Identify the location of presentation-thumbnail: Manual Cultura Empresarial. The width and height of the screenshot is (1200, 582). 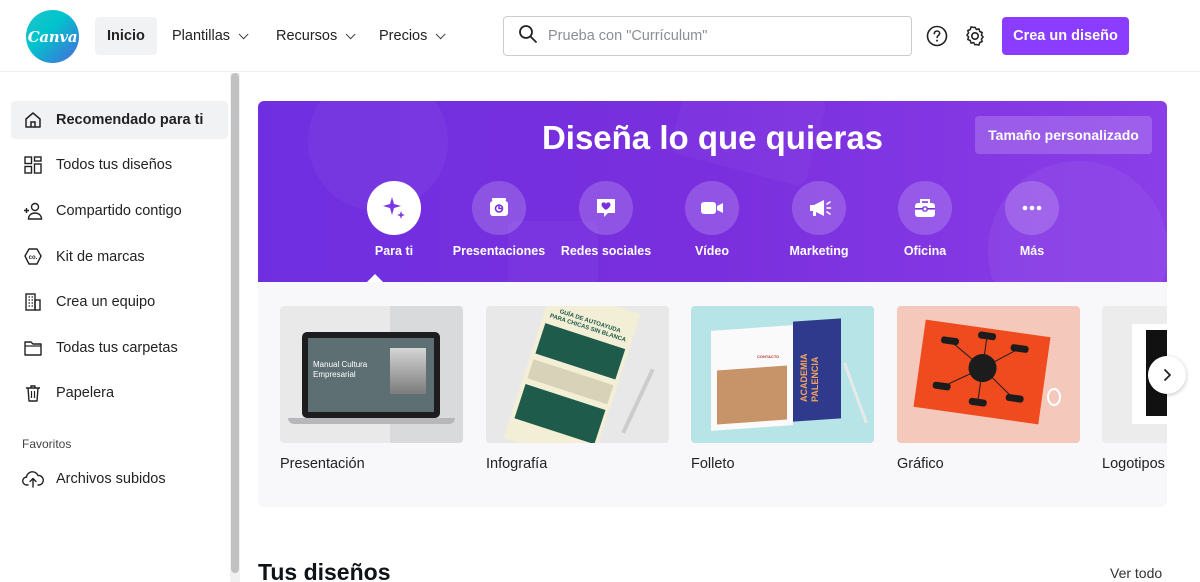
(371, 374).